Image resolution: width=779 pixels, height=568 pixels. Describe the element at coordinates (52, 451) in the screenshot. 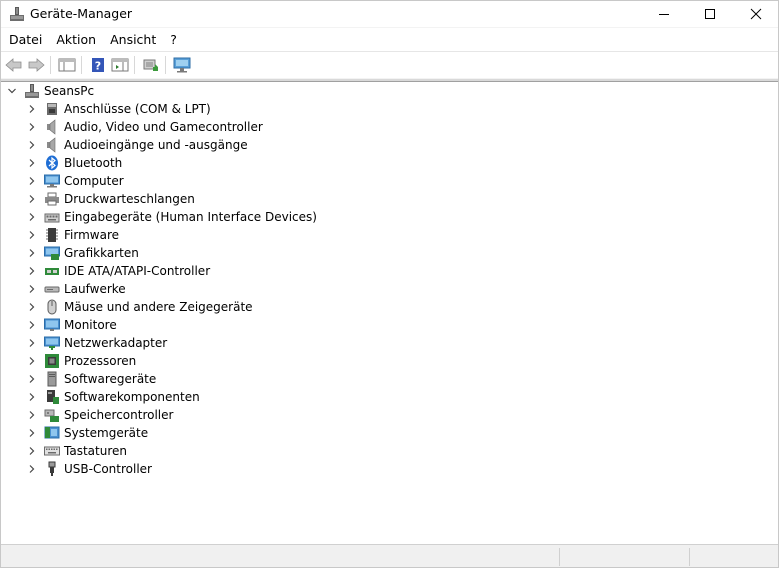

I see `keyboard-icon` at that location.